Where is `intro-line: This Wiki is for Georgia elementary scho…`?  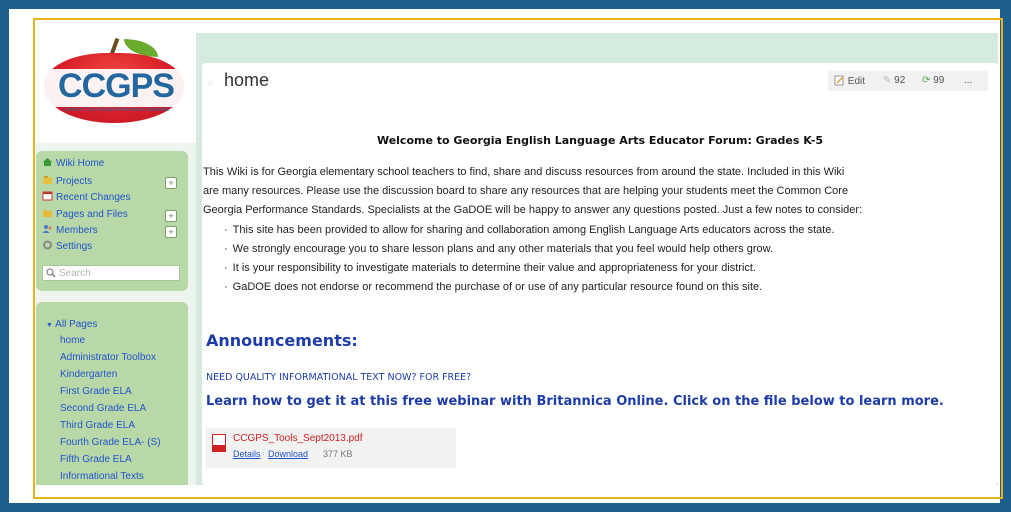
intro-line: This Wiki is for Georgia elementary scho… is located at coordinates (524, 172).